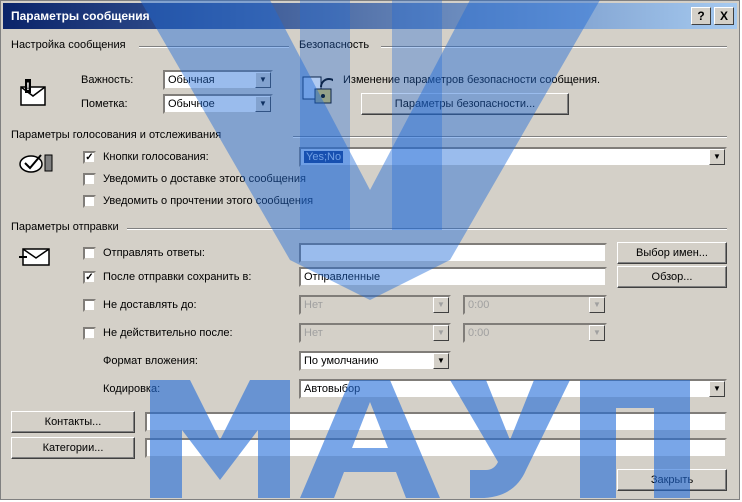 The width and height of the screenshot is (742, 502). Describe the element at coordinates (313, 333) in the screenshot. I see `expires-after-date-value: Нет` at that location.